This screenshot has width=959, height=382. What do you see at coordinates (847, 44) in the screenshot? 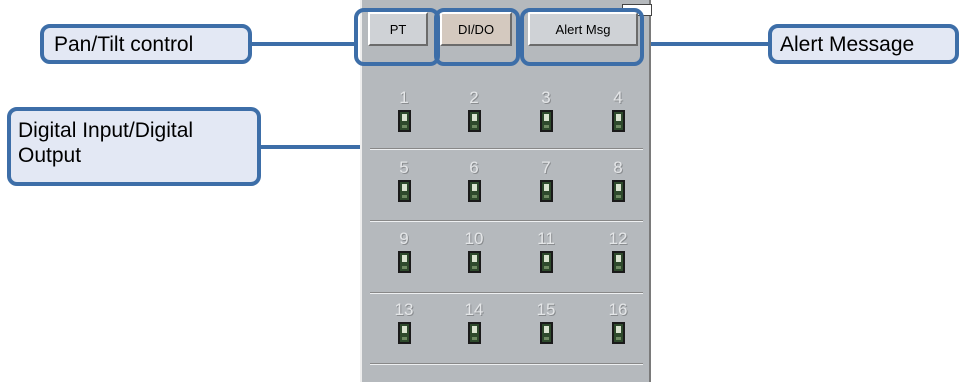
I see `alert-callout-text: Alert Message` at bounding box center [847, 44].